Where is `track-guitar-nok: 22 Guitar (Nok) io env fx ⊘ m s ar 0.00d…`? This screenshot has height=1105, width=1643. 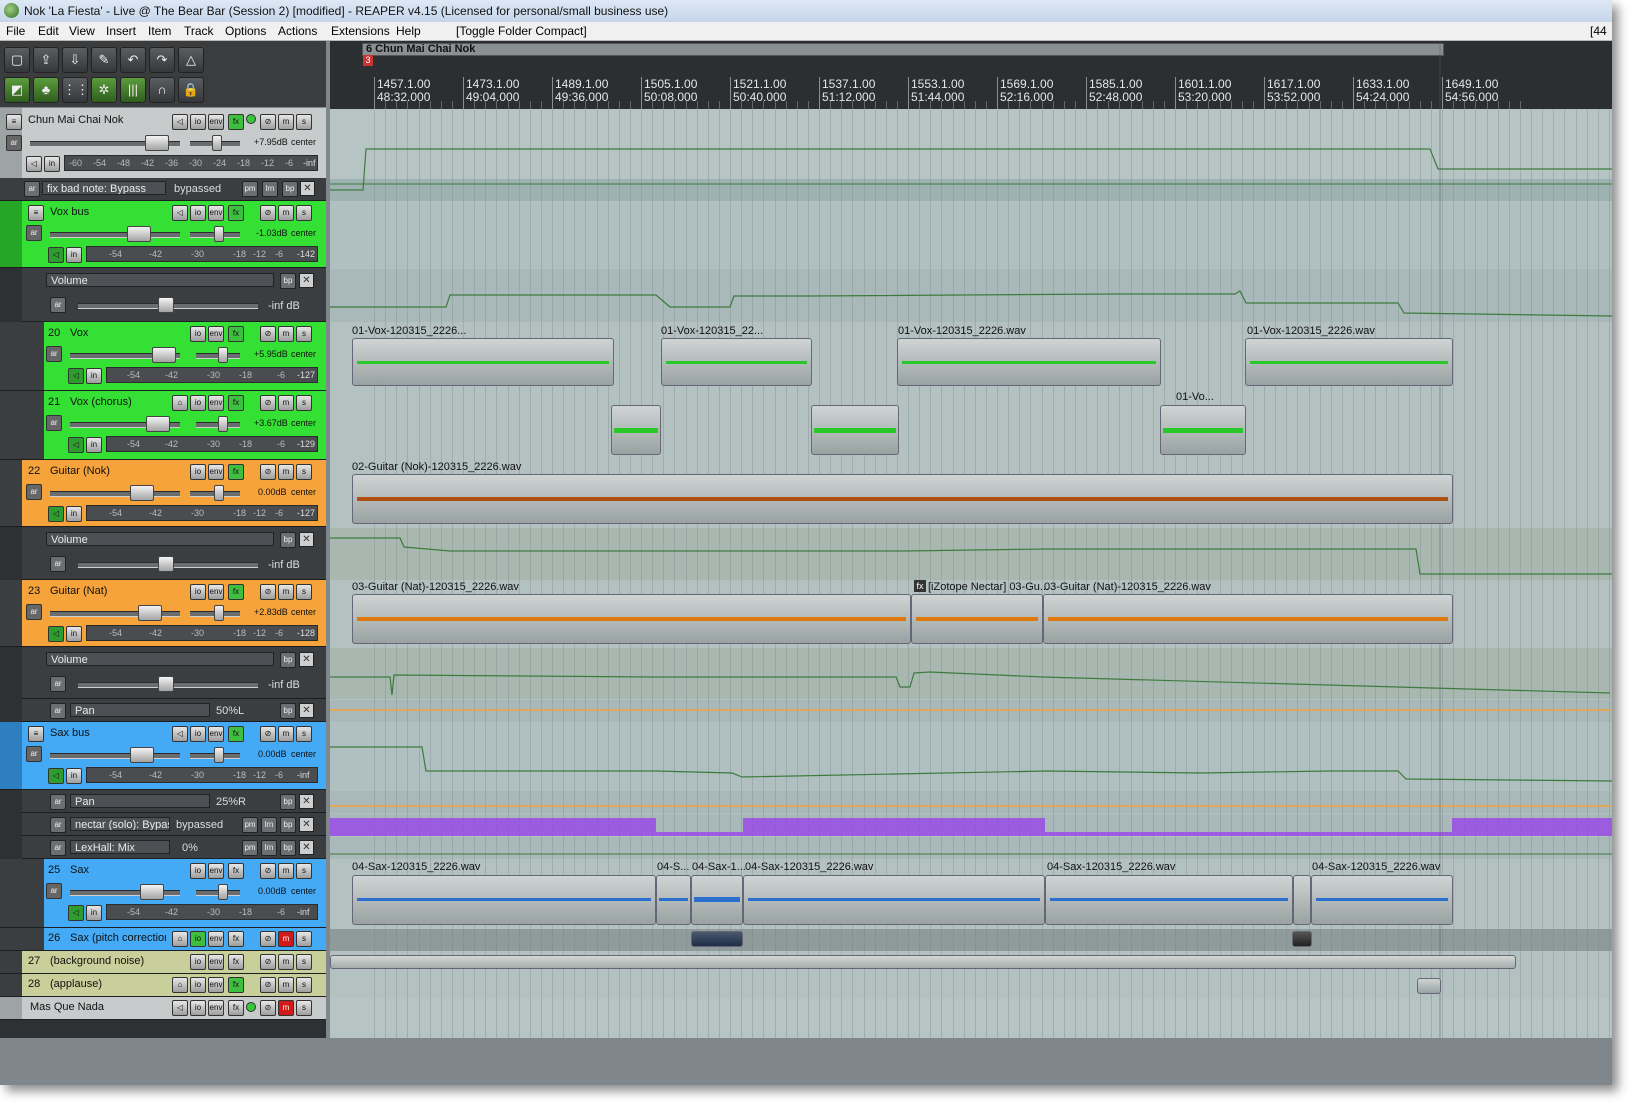 track-guitar-nok: 22 Guitar (Nok) io env fx ⊘ m s ar 0.00d… is located at coordinates (163, 493).